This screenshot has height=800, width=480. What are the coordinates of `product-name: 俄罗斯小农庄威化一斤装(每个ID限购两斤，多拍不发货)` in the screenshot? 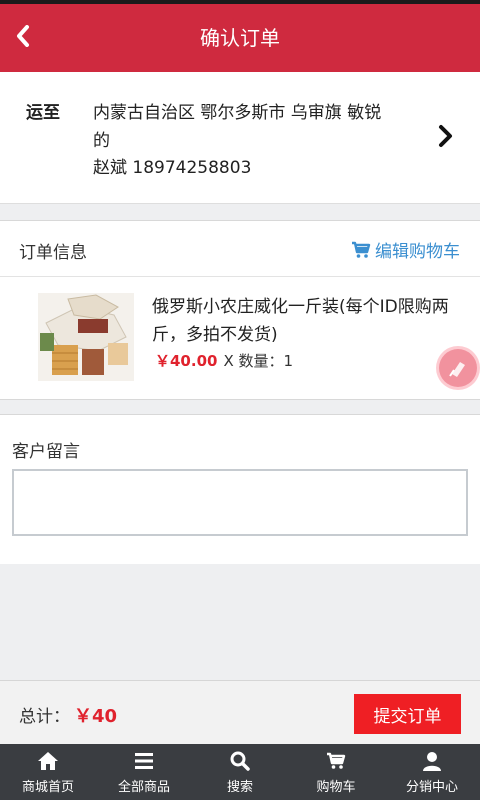 It's located at (302, 321).